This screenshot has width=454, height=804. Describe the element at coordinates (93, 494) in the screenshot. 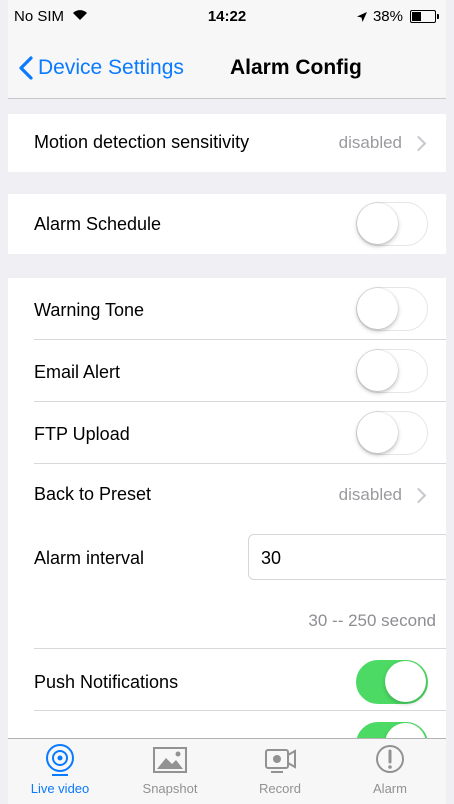

I see `back-to-preset-label: Back to Preset` at that location.